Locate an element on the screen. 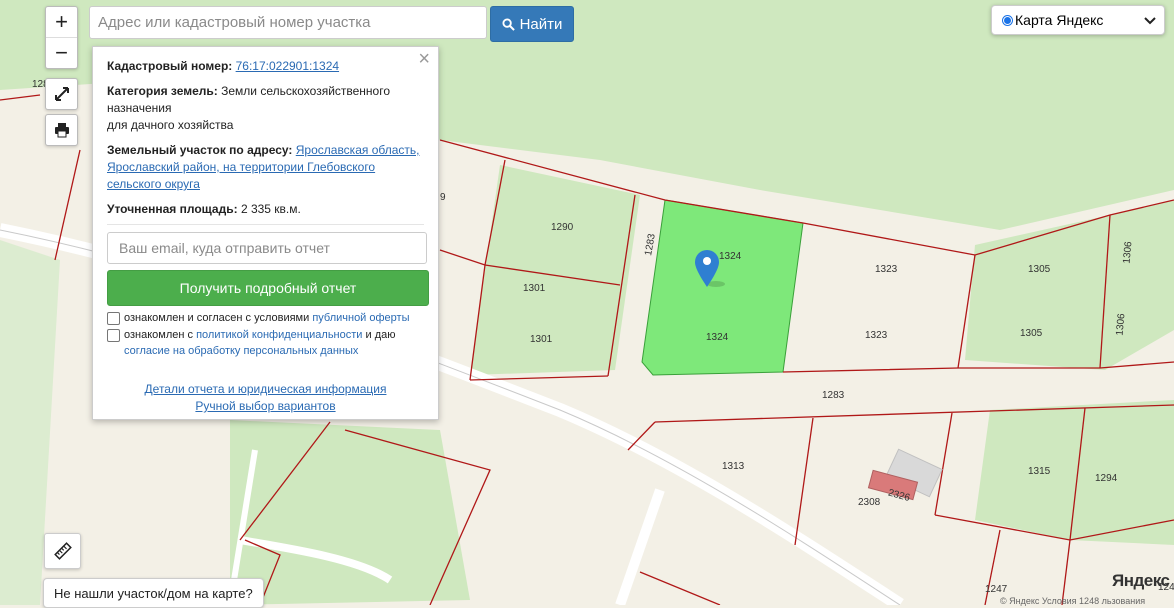  consent-privacy-label-2: и даю is located at coordinates (379, 335).